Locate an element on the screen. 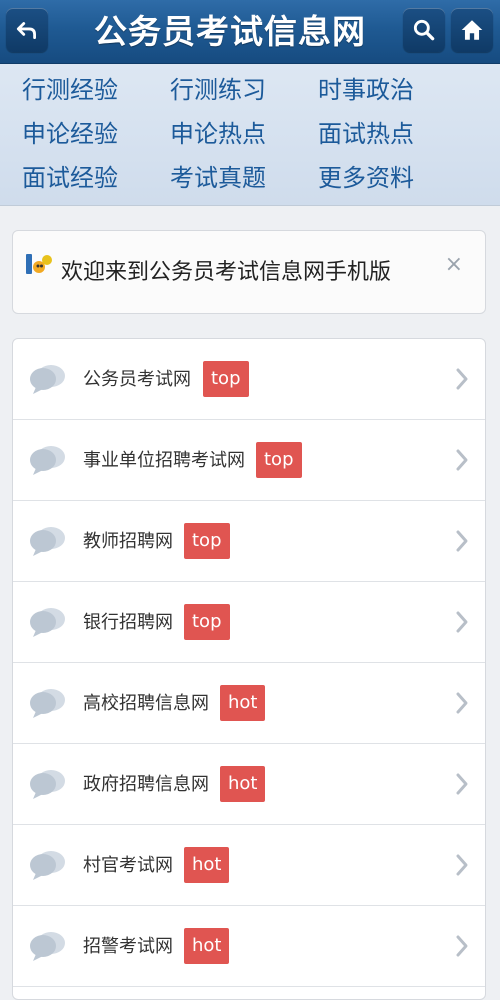 The height and width of the screenshot is (1000, 500). list-item: 高校招聘信息网 hot is located at coordinates (249, 703).